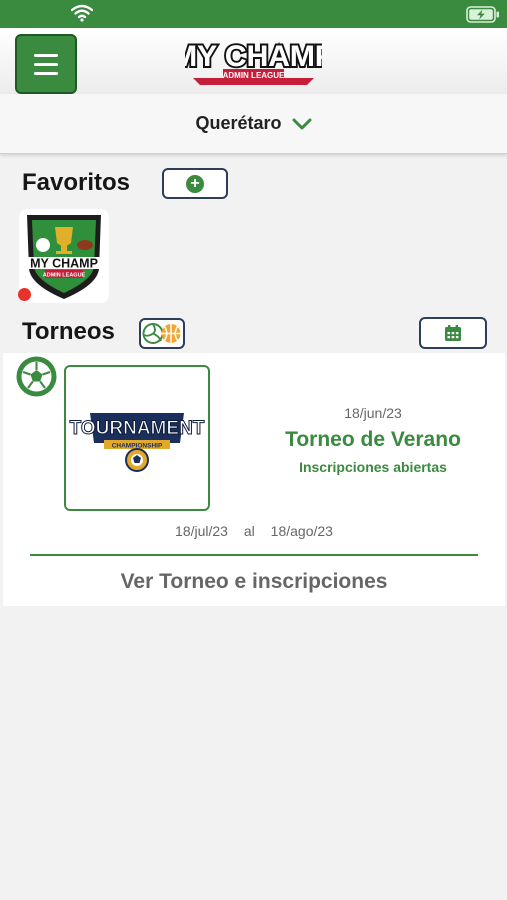  Describe the element at coordinates (253, 14) in the screenshot. I see `status-bar` at that location.